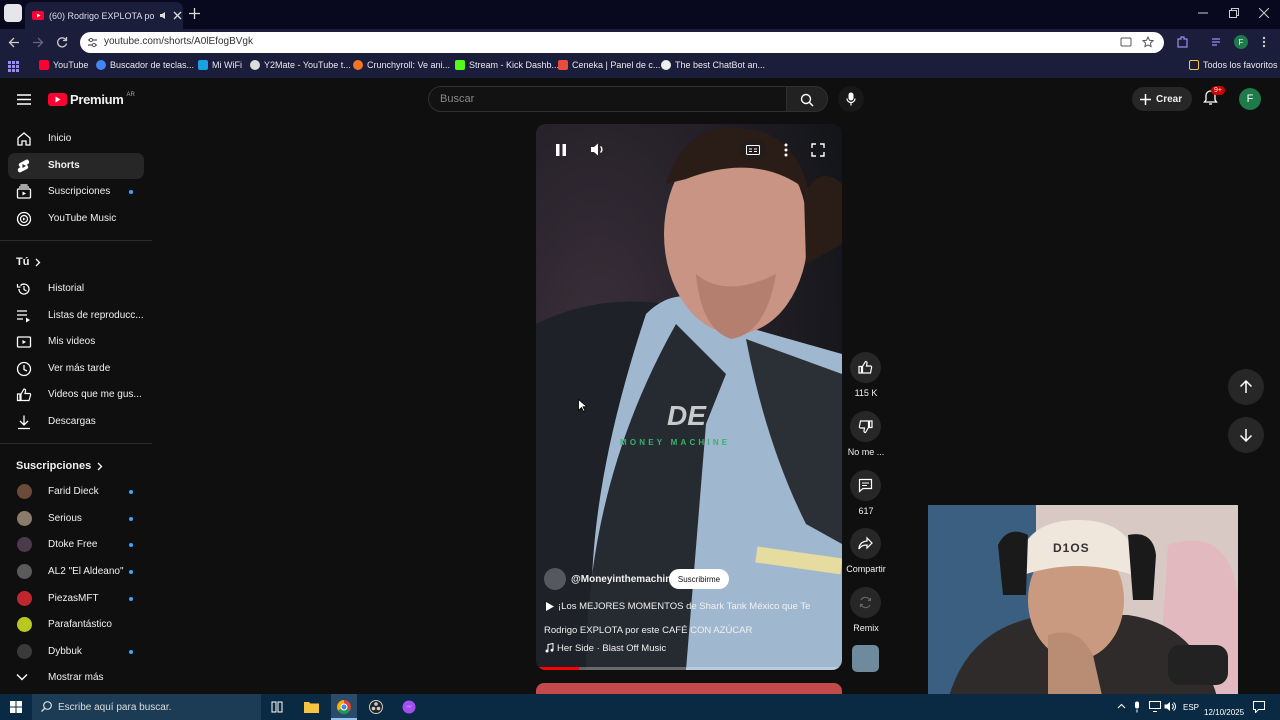  What do you see at coordinates (344, 707) in the screenshot?
I see `chrome-taskbar-button` at bounding box center [344, 707].